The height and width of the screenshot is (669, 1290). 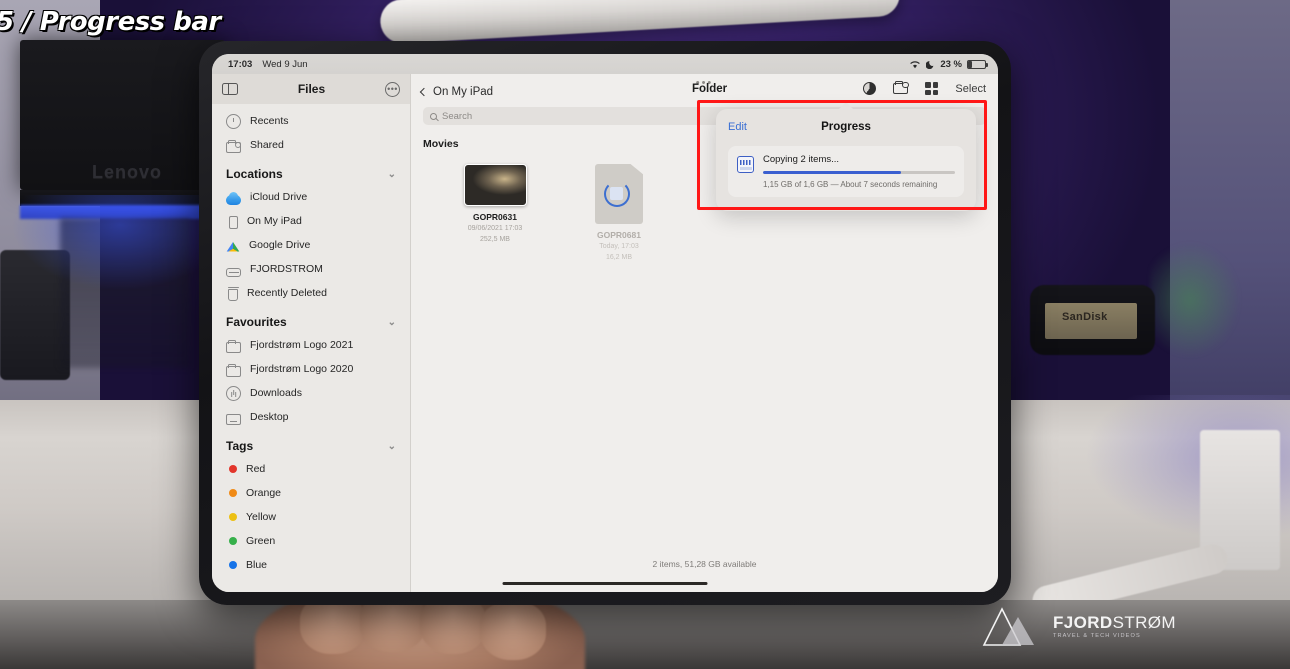 What do you see at coordinates (1144, 623) in the screenshot?
I see `watermark-name-rest: STRØM` at bounding box center [1144, 623].